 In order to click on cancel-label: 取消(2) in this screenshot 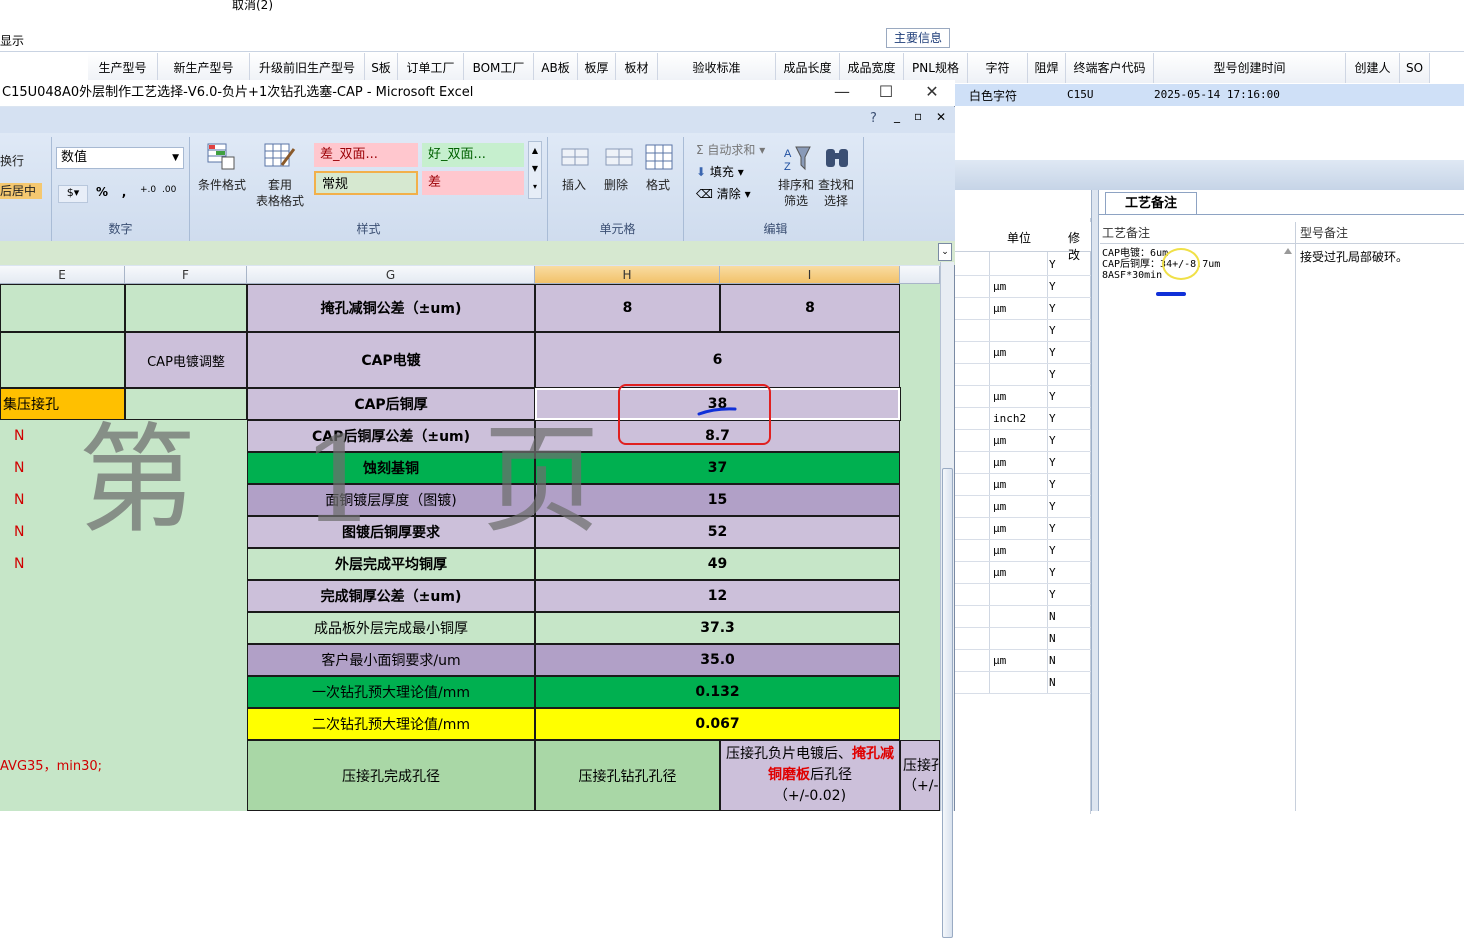, I will do `click(252, 6)`.